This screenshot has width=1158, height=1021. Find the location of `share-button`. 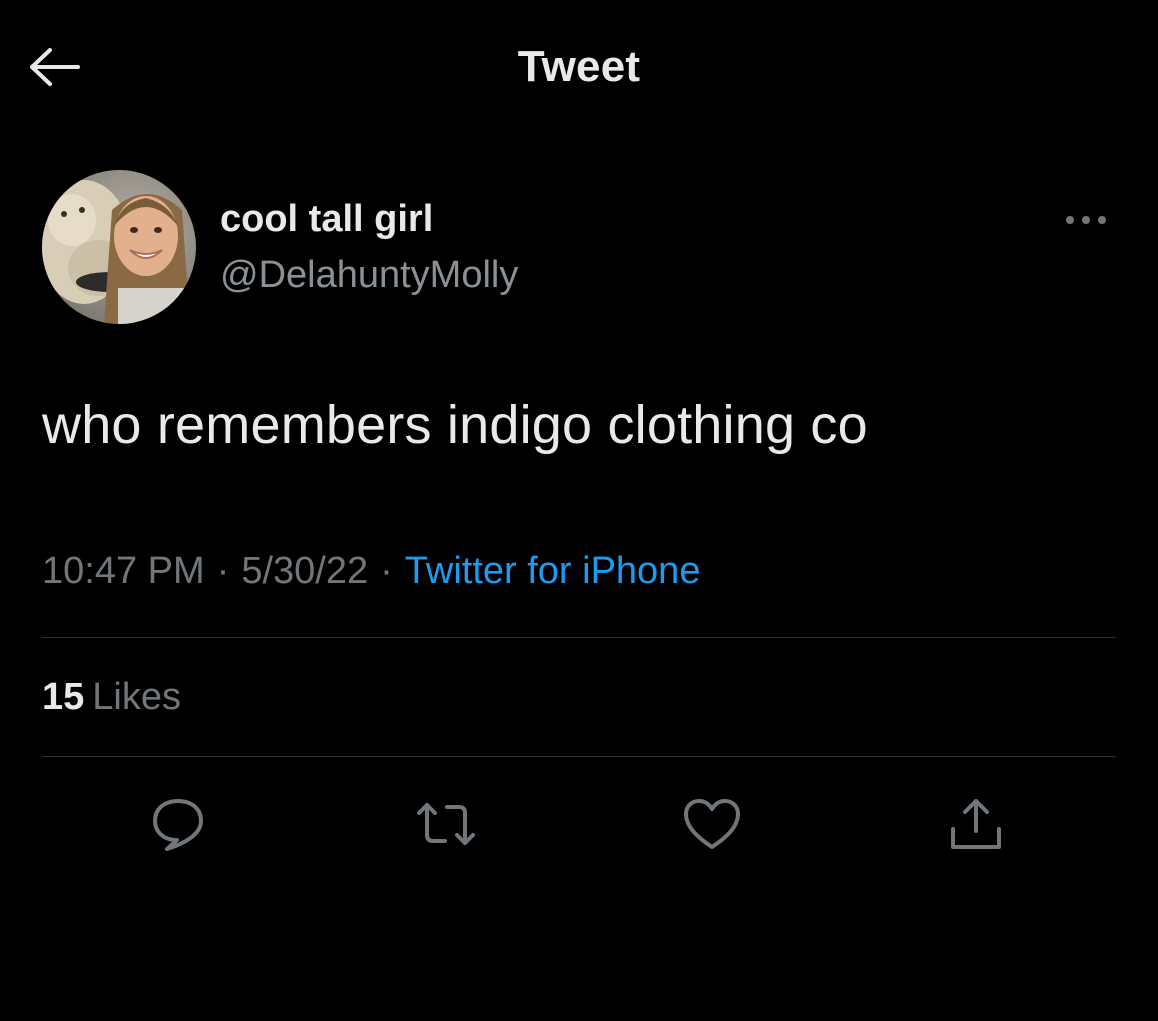

share-button is located at coordinates (976, 824).